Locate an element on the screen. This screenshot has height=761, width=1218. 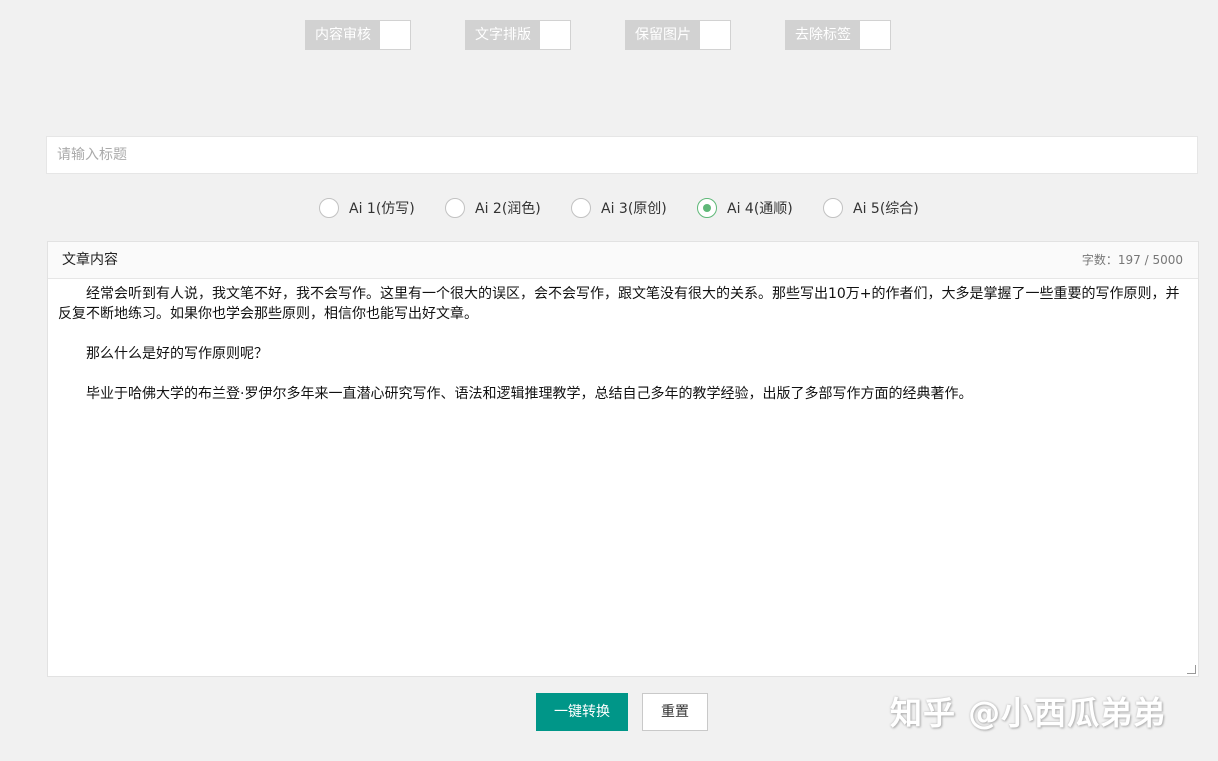
watermark: 知乎 @小西瓜弟弟 is located at coordinates (1028, 713).